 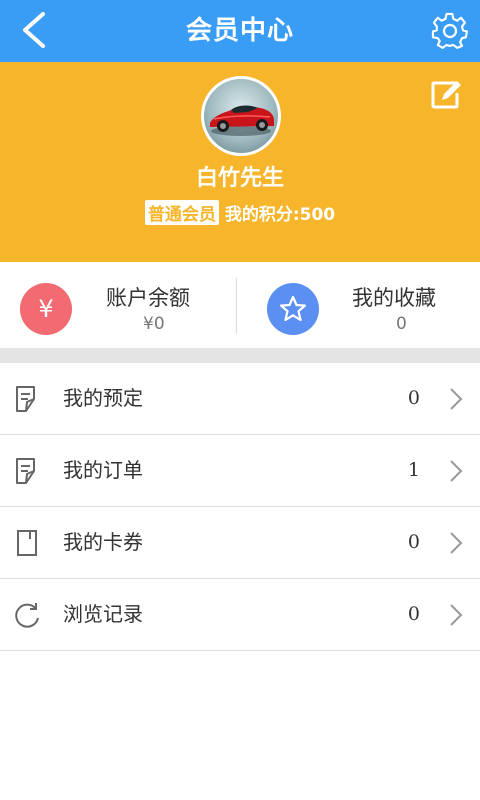 I want to click on member-info-row: 普通会员 我的积分:500, so click(x=240, y=212).